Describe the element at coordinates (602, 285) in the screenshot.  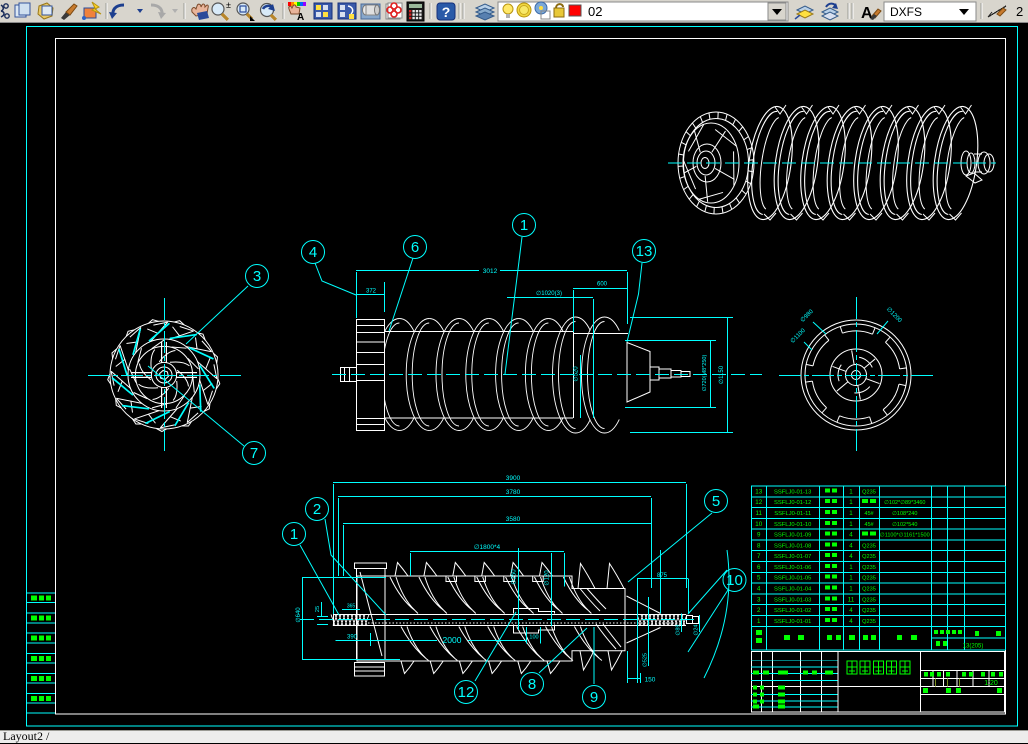
I see `svg-text: 600` at that location.